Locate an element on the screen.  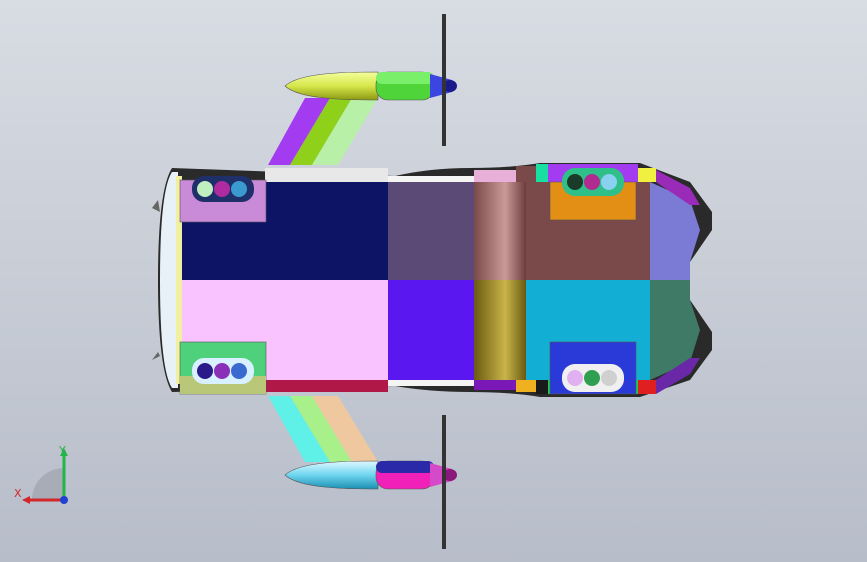
y-axis-label: Y is located at coordinates (62, 450).